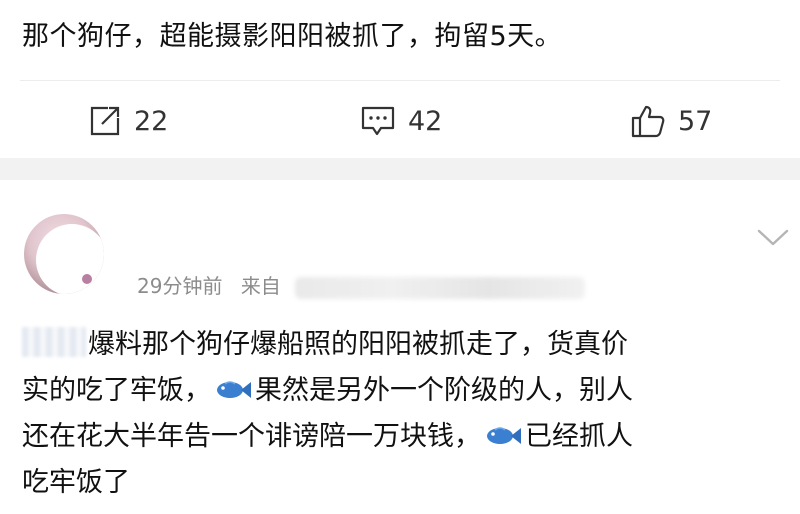  Describe the element at coordinates (128, 121) in the screenshot. I see `repost-button: 22` at that location.